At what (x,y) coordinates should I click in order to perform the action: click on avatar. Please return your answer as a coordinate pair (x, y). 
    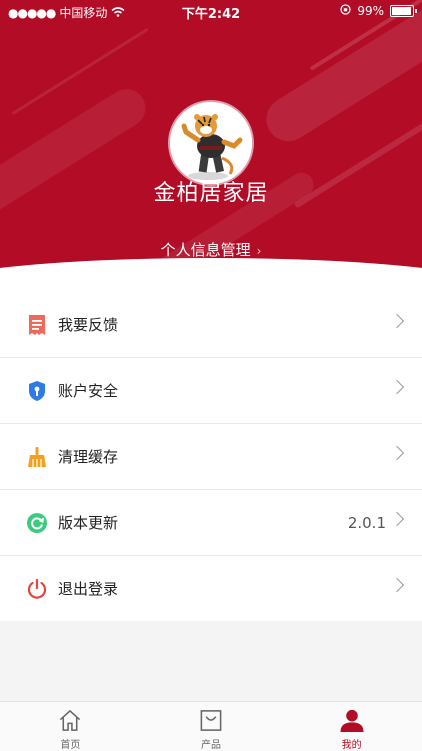
    Looking at the image, I should click on (211, 143).